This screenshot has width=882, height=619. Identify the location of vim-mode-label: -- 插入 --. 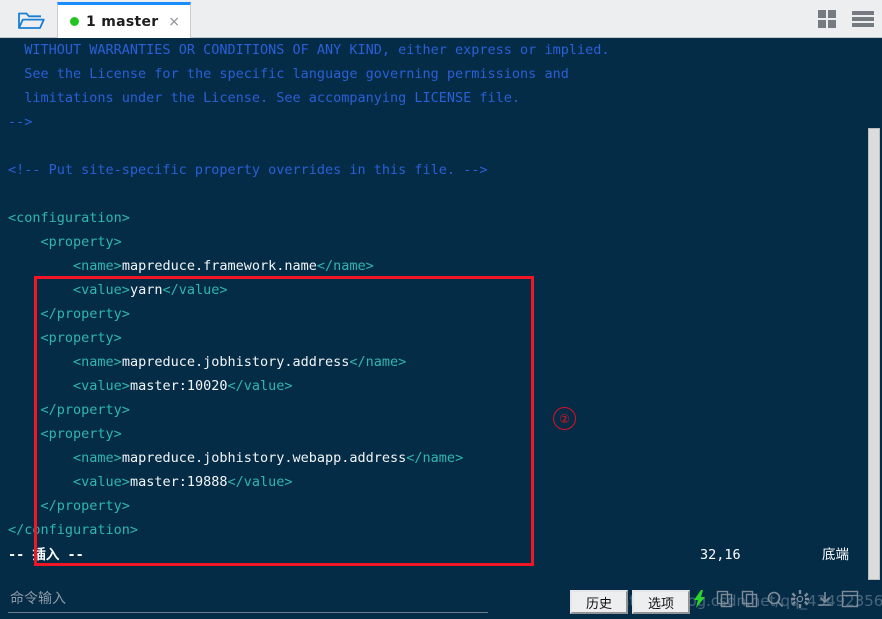
(46, 555).